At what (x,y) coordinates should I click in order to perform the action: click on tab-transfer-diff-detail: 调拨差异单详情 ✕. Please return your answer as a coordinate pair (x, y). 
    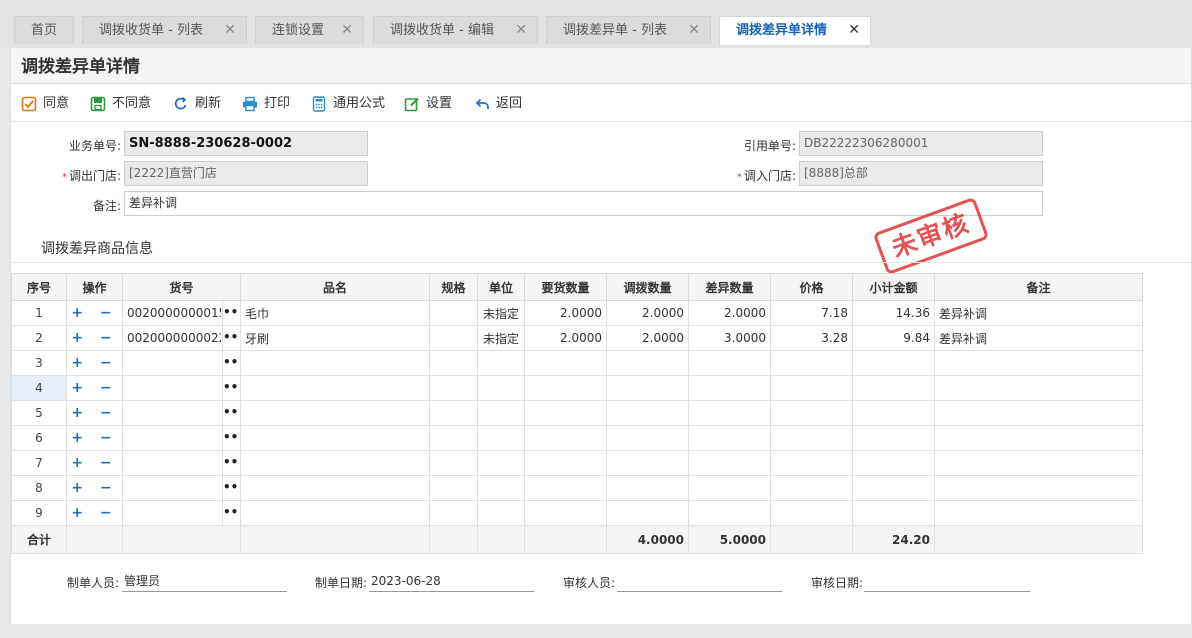
    Looking at the image, I should click on (795, 30).